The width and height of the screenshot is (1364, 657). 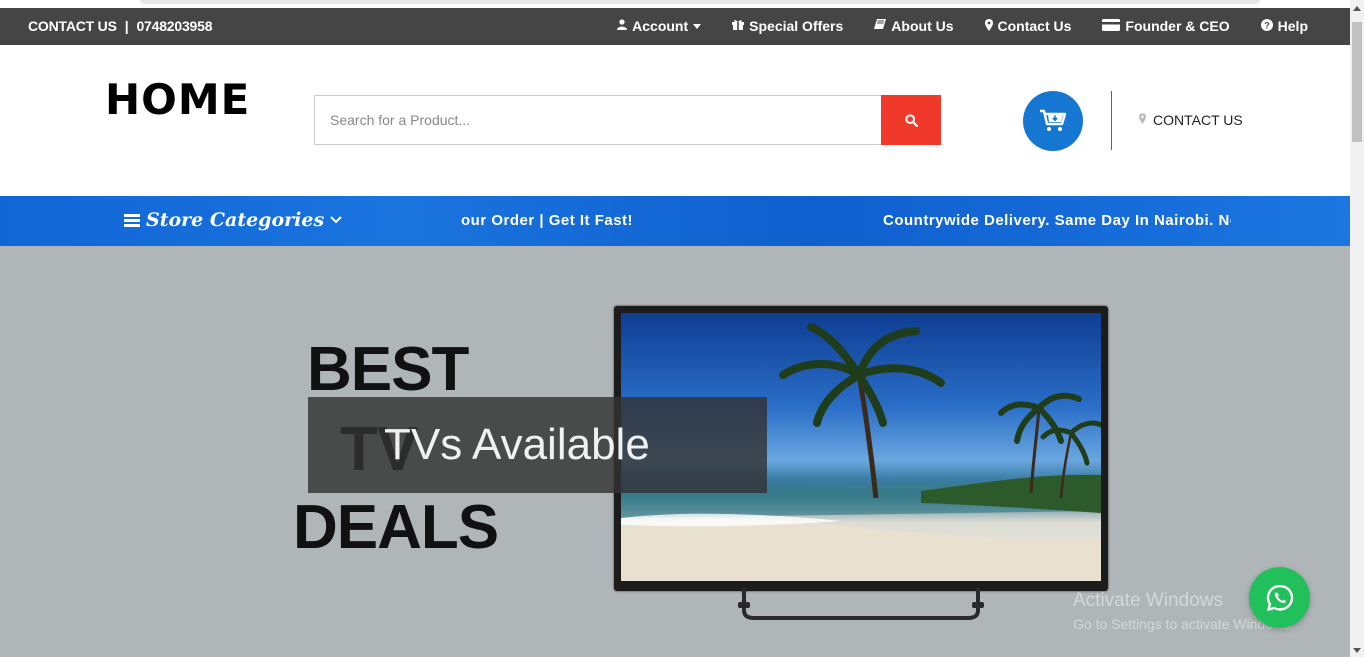 I want to click on nav-about-us: About Us, so click(x=914, y=26).